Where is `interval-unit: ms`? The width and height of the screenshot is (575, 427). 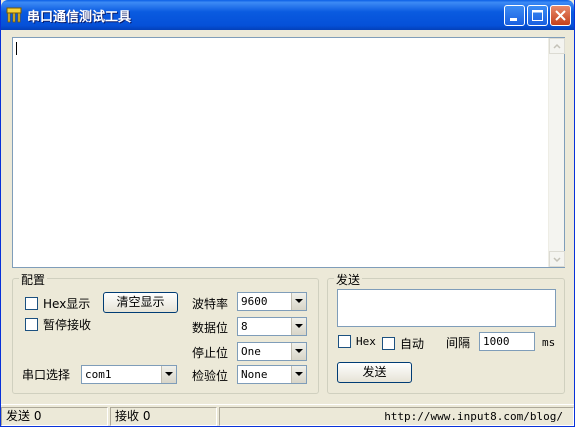
interval-unit: ms is located at coordinates (549, 342).